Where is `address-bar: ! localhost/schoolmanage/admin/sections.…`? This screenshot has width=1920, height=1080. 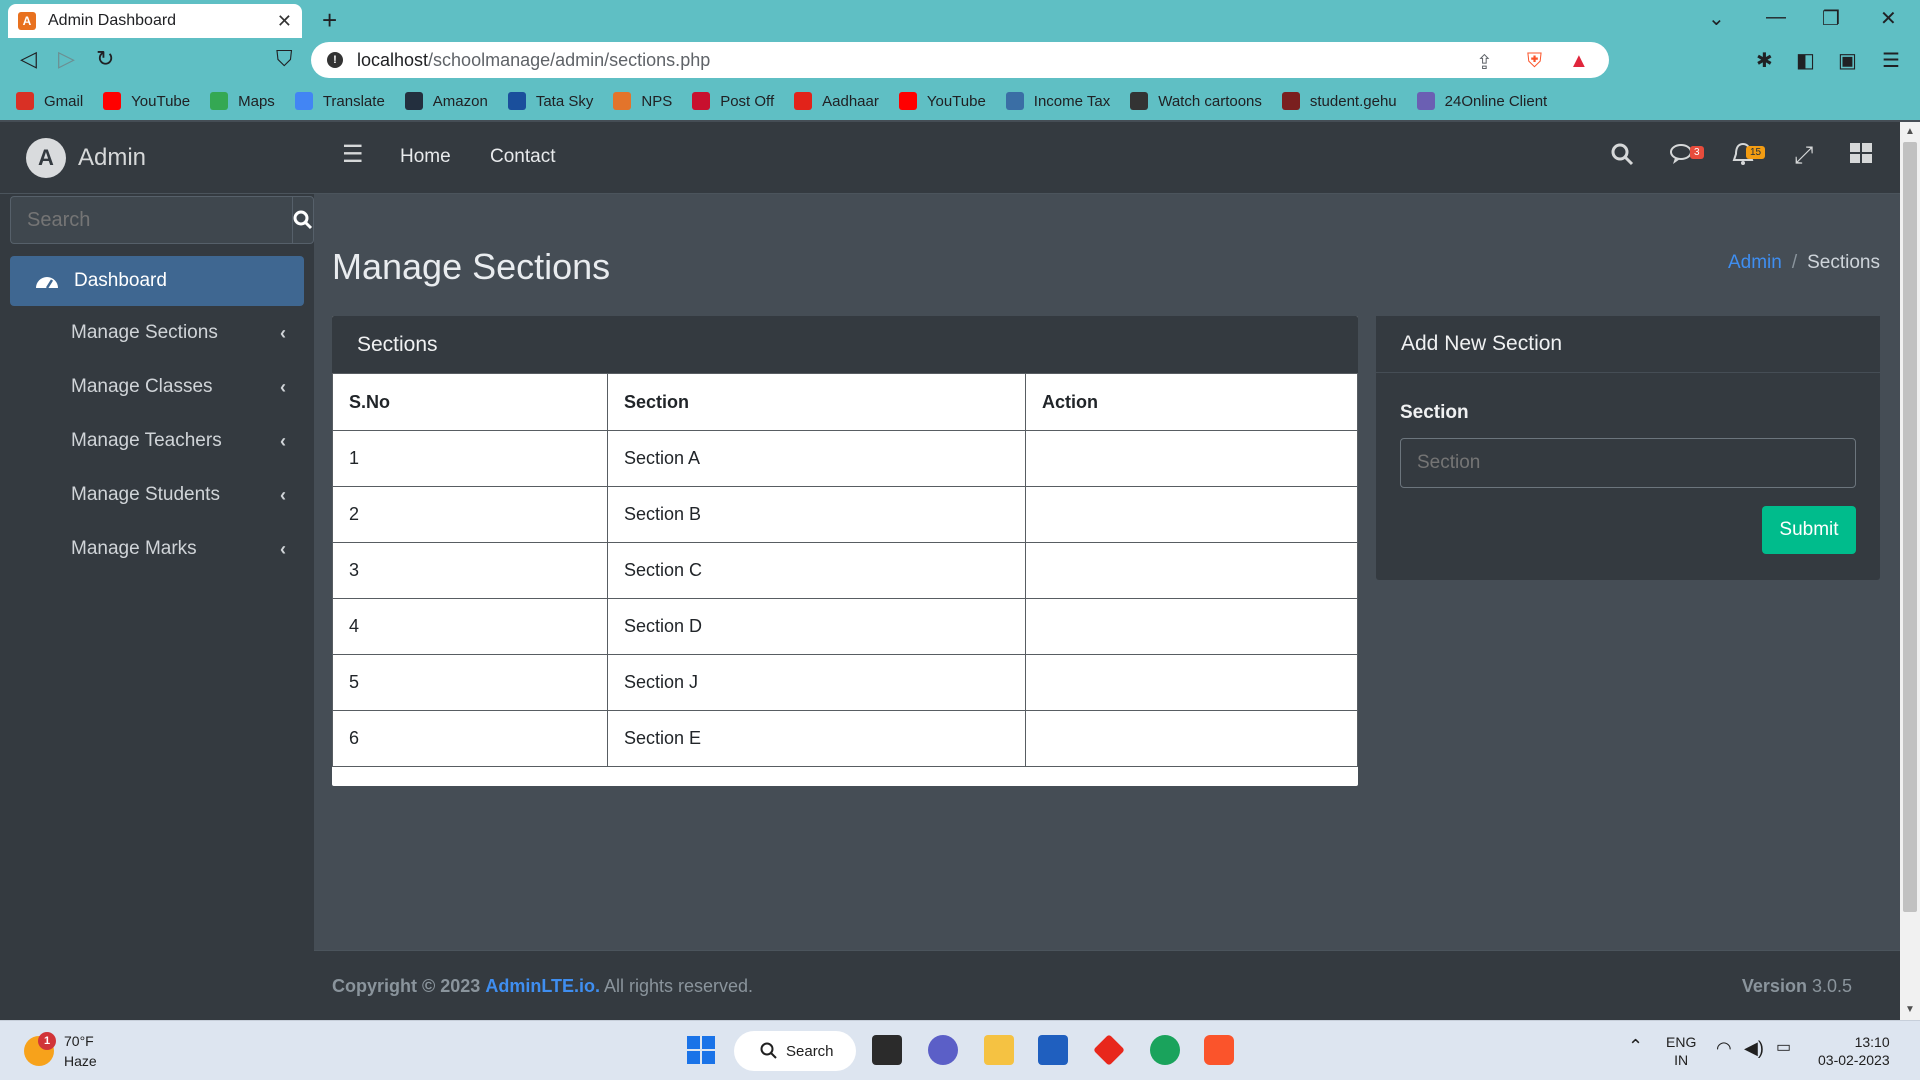
address-bar: ! localhost/schoolmanage/admin/sections.… is located at coordinates (960, 60).